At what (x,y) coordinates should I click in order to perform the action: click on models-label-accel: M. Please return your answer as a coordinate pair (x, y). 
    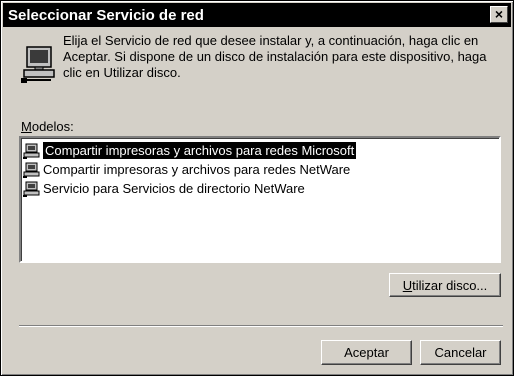
    Looking at the image, I should click on (26, 126).